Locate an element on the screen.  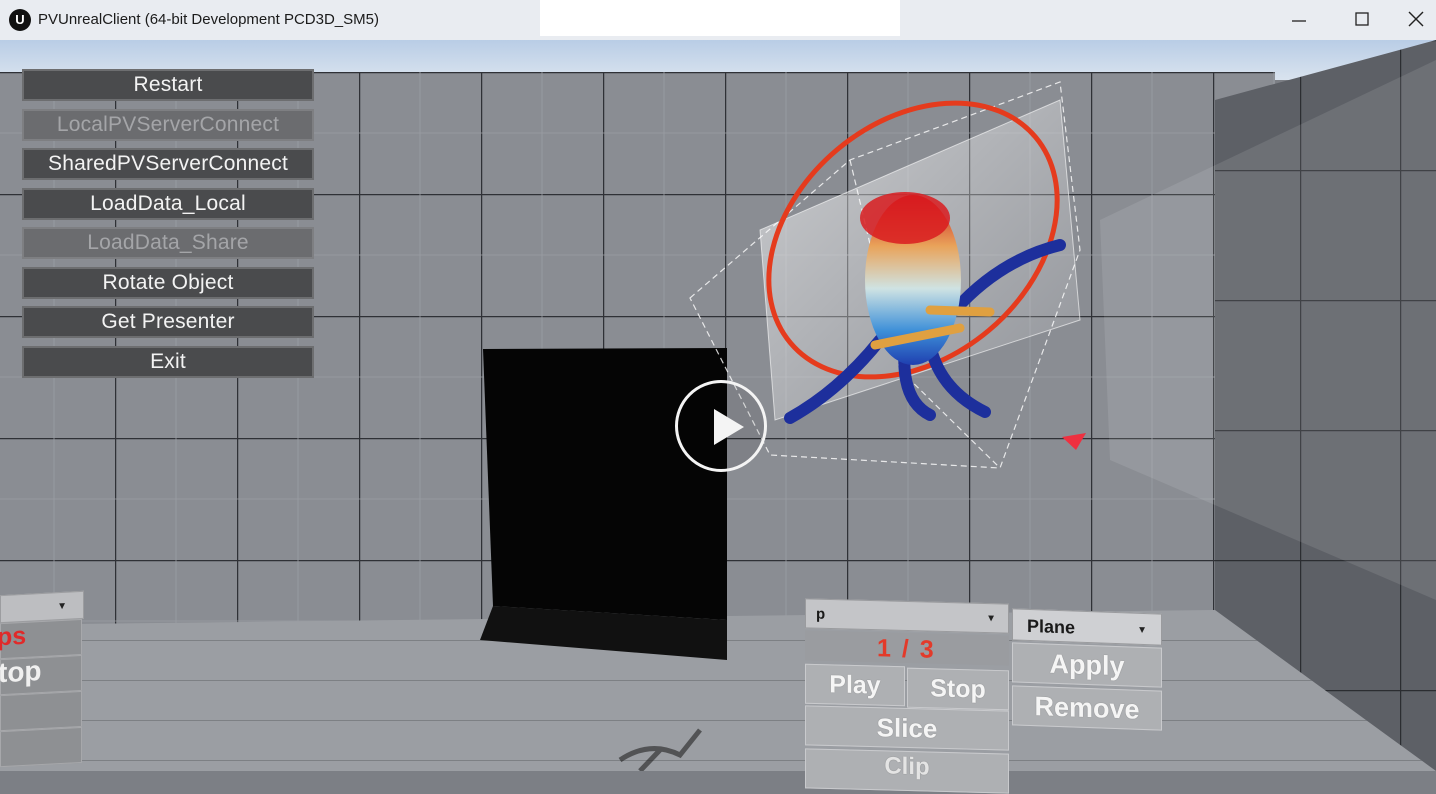
left-control-panel: ▼ ps top is located at coordinates (42, 681).